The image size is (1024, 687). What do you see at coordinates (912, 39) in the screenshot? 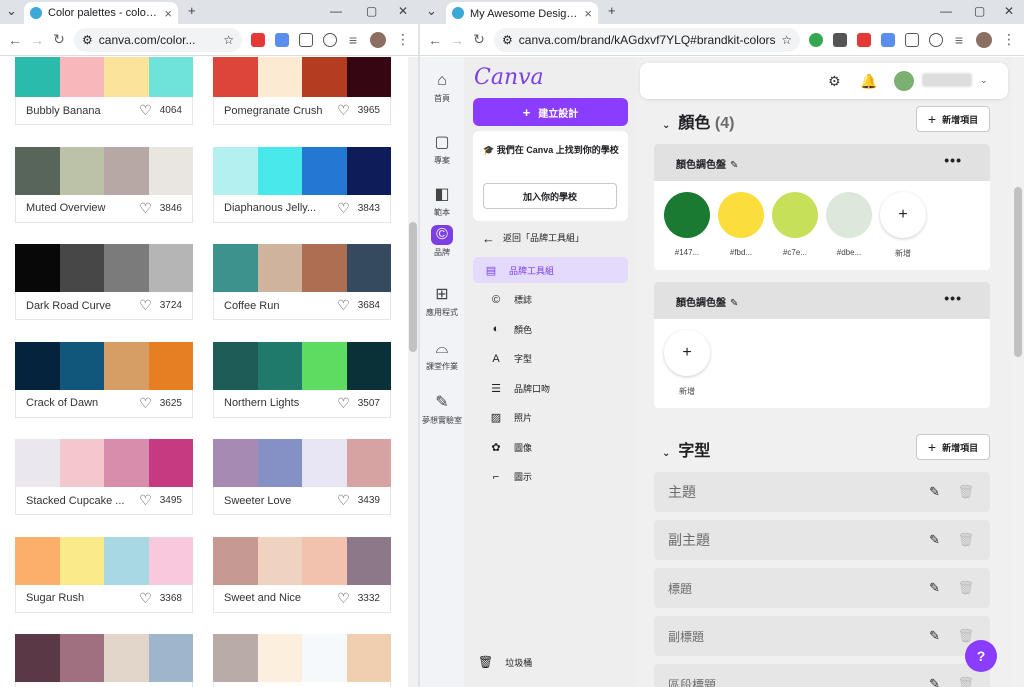
I see `extensions-puzzle-icon` at bounding box center [912, 39].